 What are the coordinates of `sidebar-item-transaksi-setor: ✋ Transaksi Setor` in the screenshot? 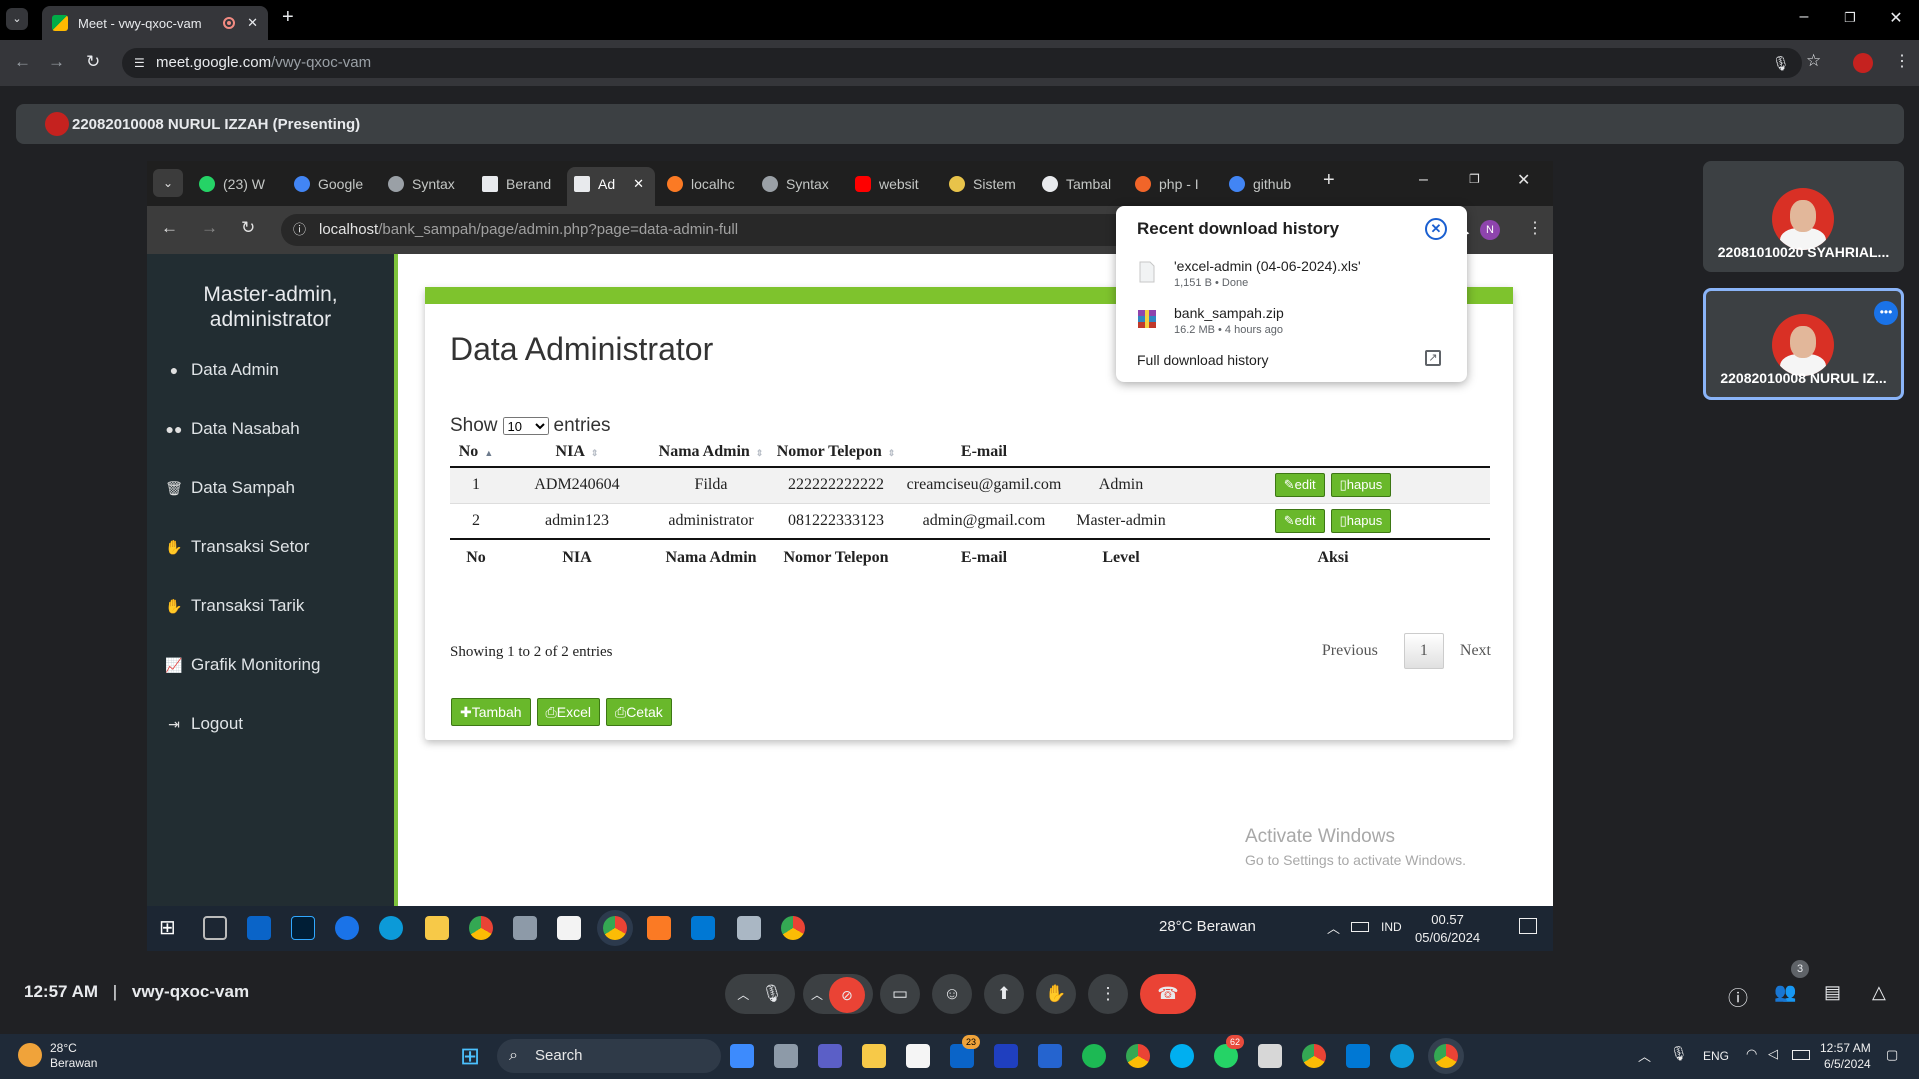 It's located at (237, 547).